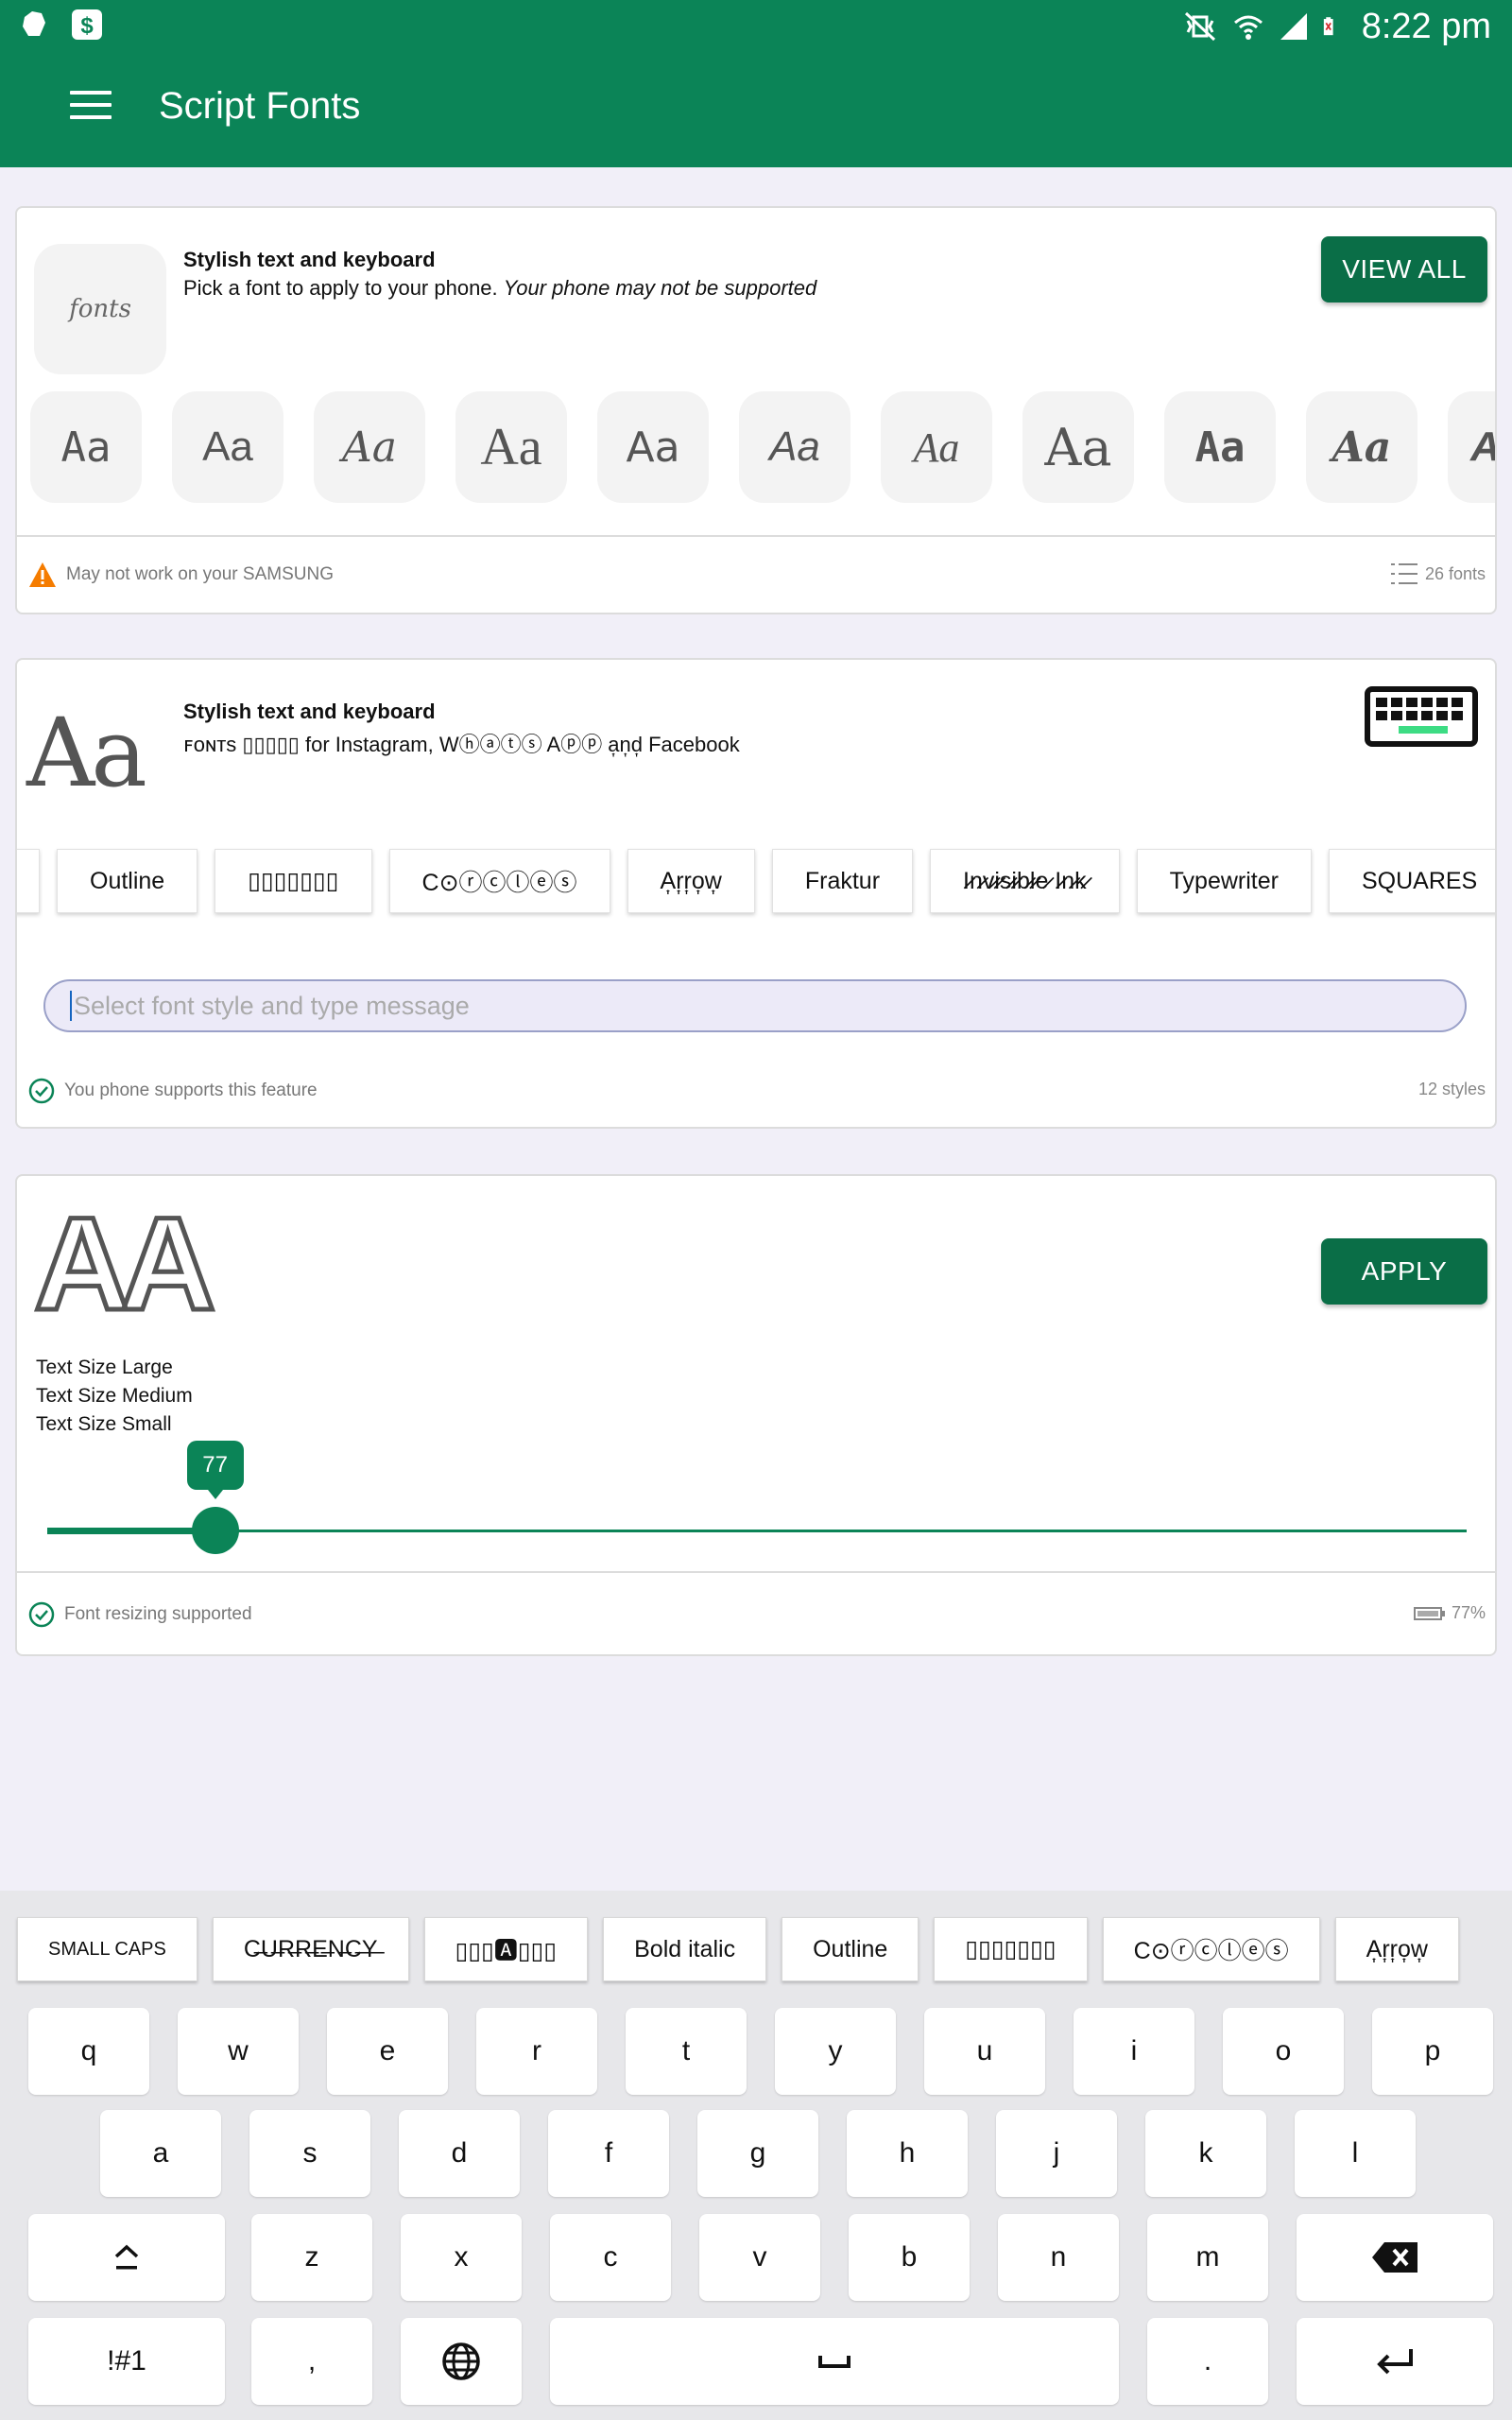 The width and height of the screenshot is (1512, 2420). I want to click on apply-button: APPLY, so click(1404, 1271).